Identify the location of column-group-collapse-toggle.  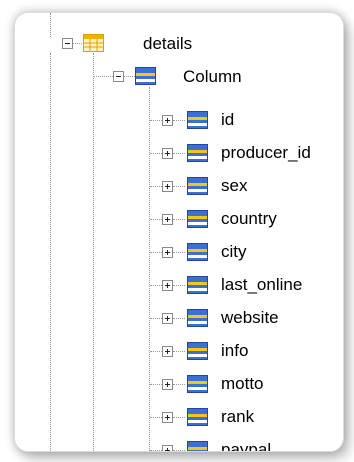
(118, 76).